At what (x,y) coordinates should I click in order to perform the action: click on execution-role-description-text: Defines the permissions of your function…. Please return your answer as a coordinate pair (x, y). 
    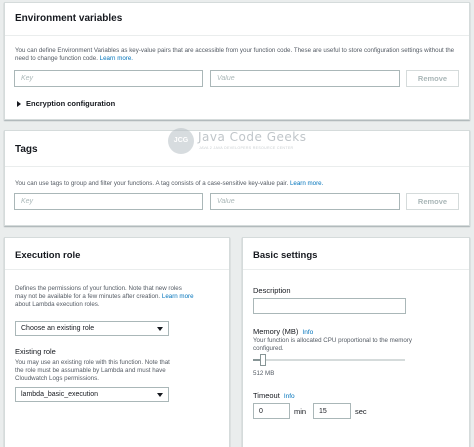
    Looking at the image, I should click on (98, 292).